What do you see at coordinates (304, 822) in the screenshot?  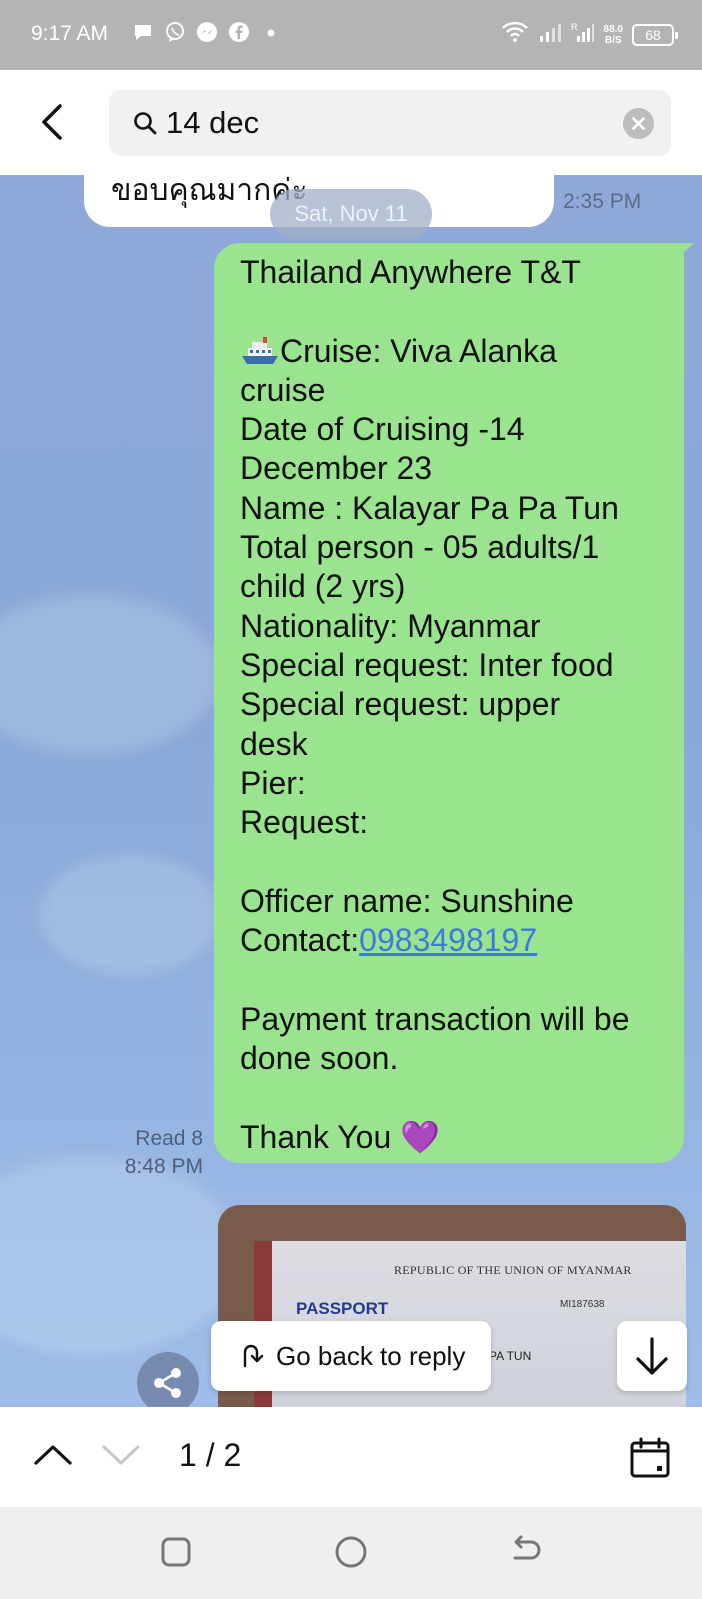 I see `message-line: Request:` at bounding box center [304, 822].